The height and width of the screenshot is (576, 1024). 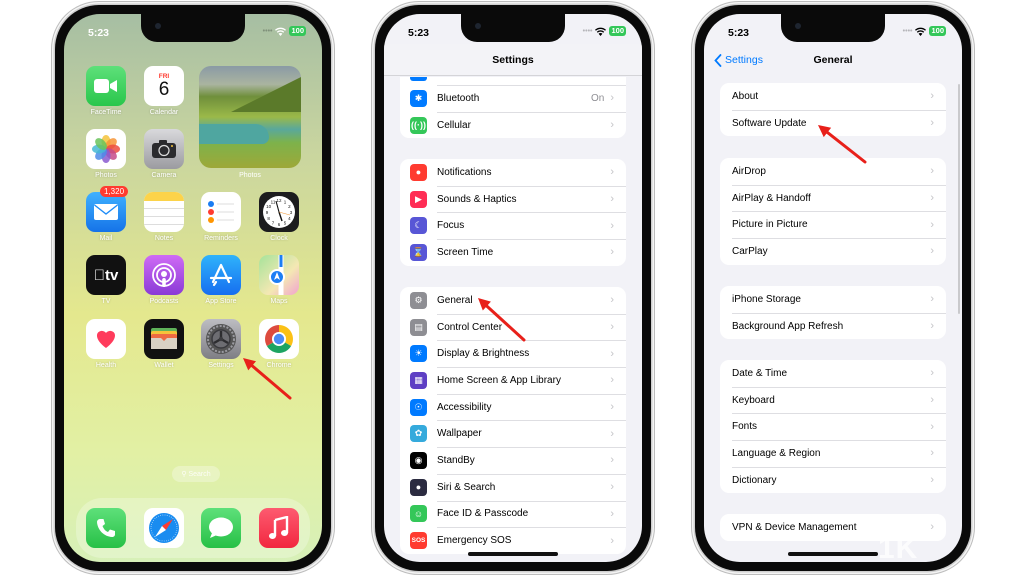 I want to click on general-row-airplay-handoff: AirPlay & Handoff ›, so click(x=833, y=198).